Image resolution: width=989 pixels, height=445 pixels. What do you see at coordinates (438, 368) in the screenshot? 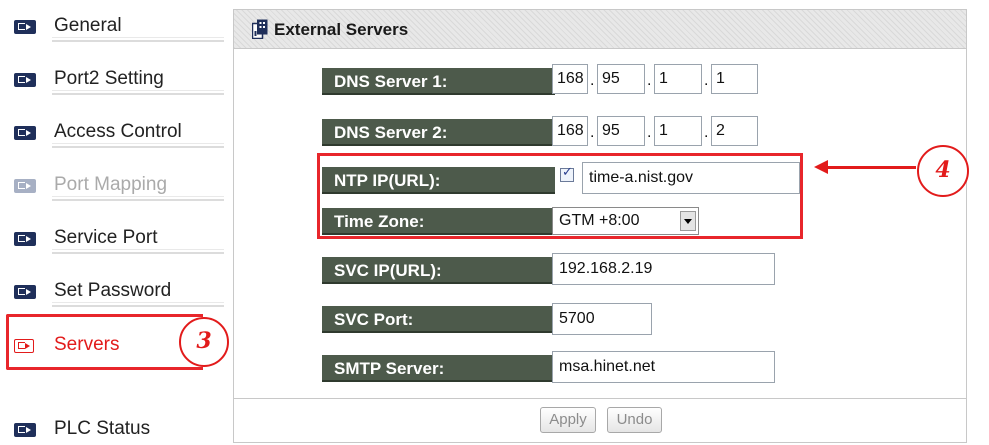
I see `smtp-server-label: SMTP Server:` at bounding box center [438, 368].